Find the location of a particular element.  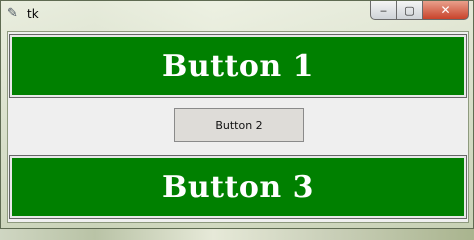

minimize-icon: ‒ is located at coordinates (383, 10).